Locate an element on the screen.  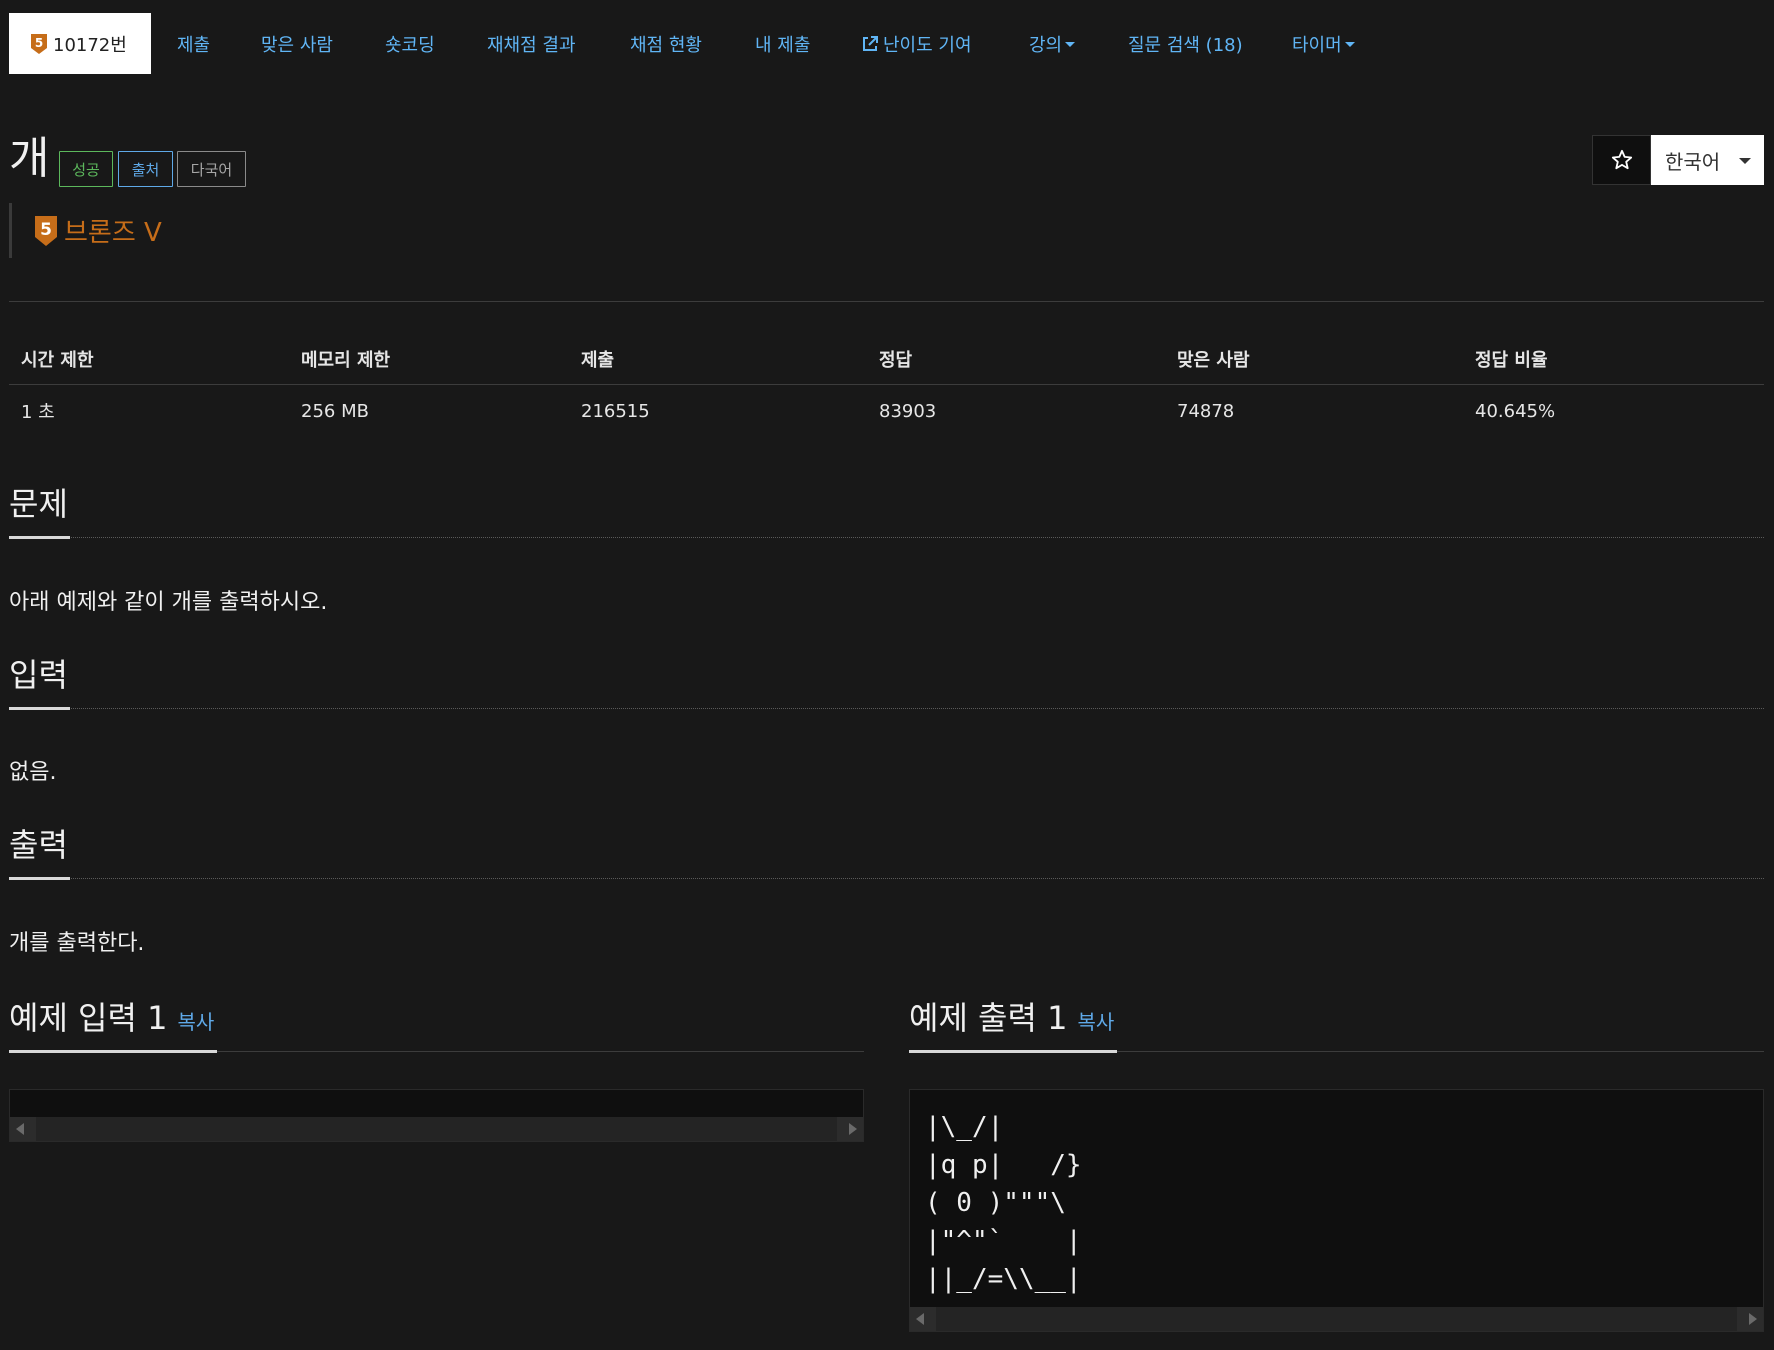
sample-input-header: 예제 입력 1 복사 is located at coordinates (436, 1024).